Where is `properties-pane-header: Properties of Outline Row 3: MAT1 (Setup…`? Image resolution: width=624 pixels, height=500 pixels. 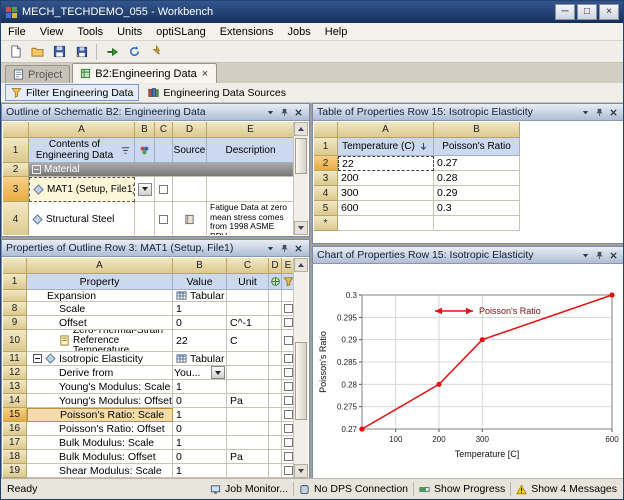 properties-pane-header: Properties of Outline Row 3: MAT1 (Setup… is located at coordinates (155, 248).